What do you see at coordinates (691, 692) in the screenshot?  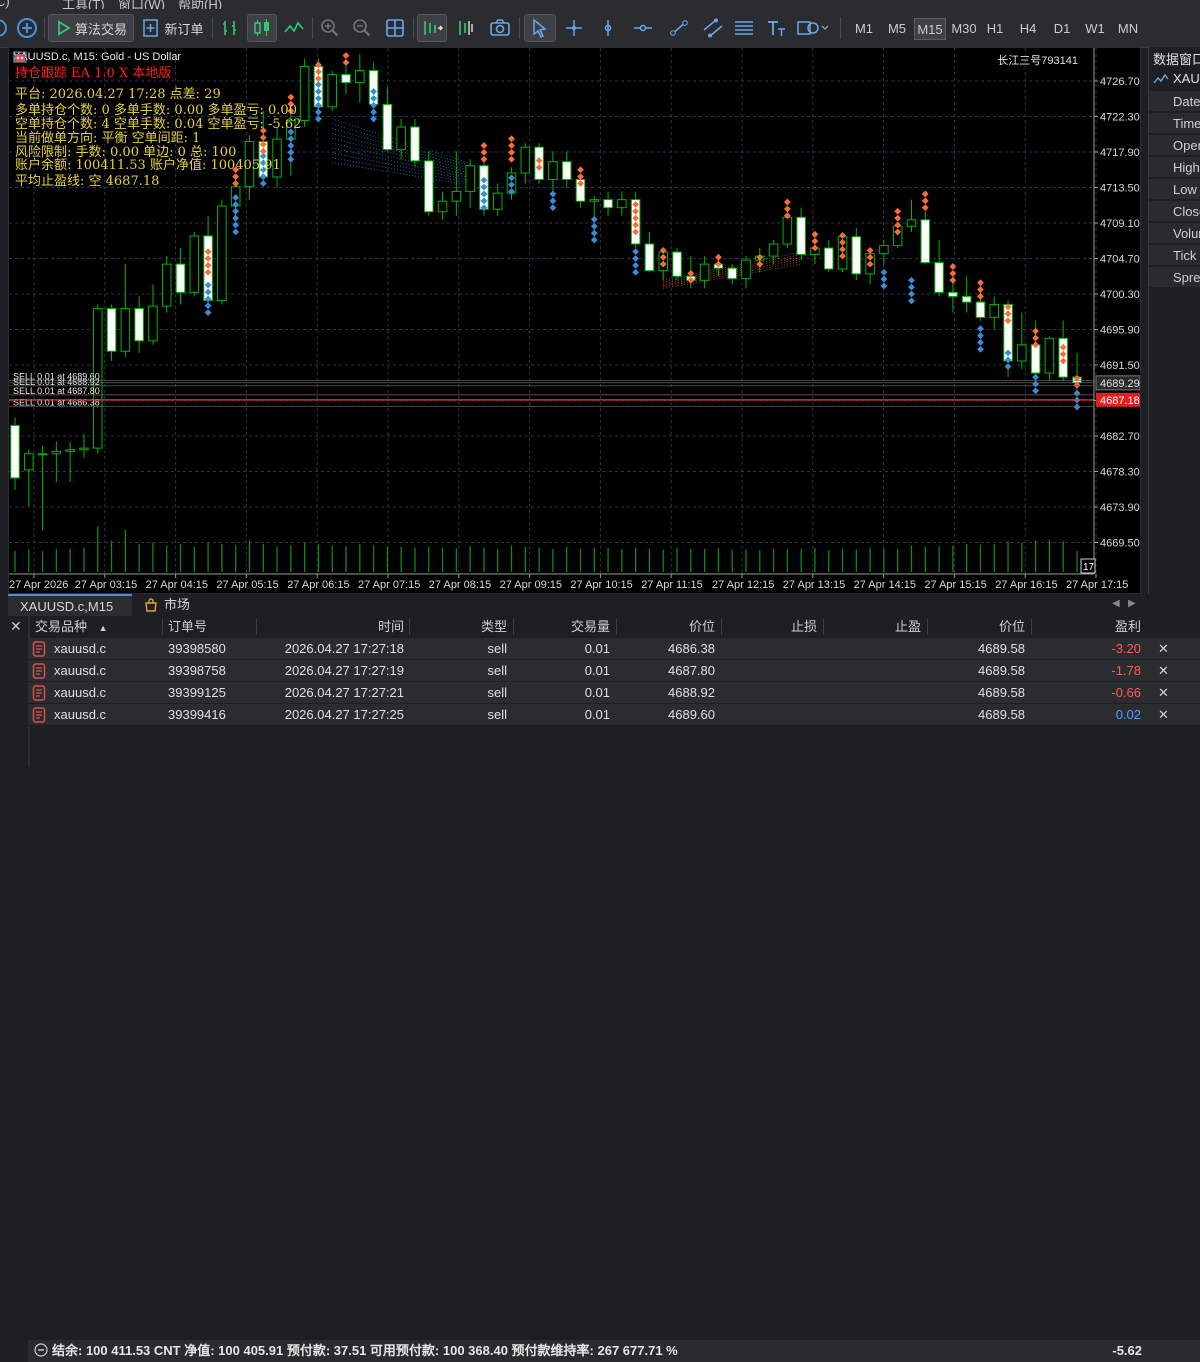 I see `cell-price: 4688.92` at bounding box center [691, 692].